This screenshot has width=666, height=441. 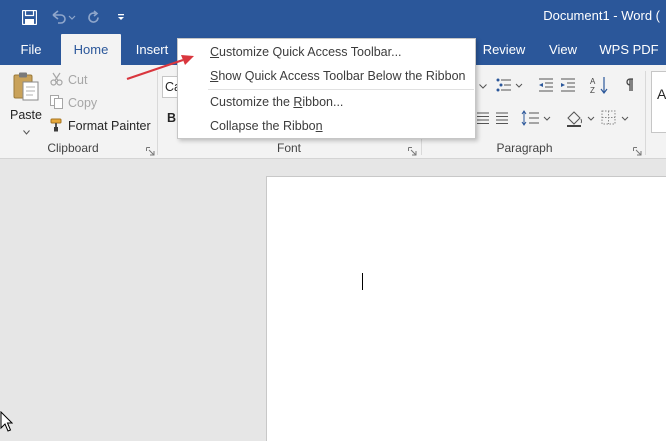 What do you see at coordinates (78, 80) in the screenshot?
I see `cut-label: Cut` at bounding box center [78, 80].